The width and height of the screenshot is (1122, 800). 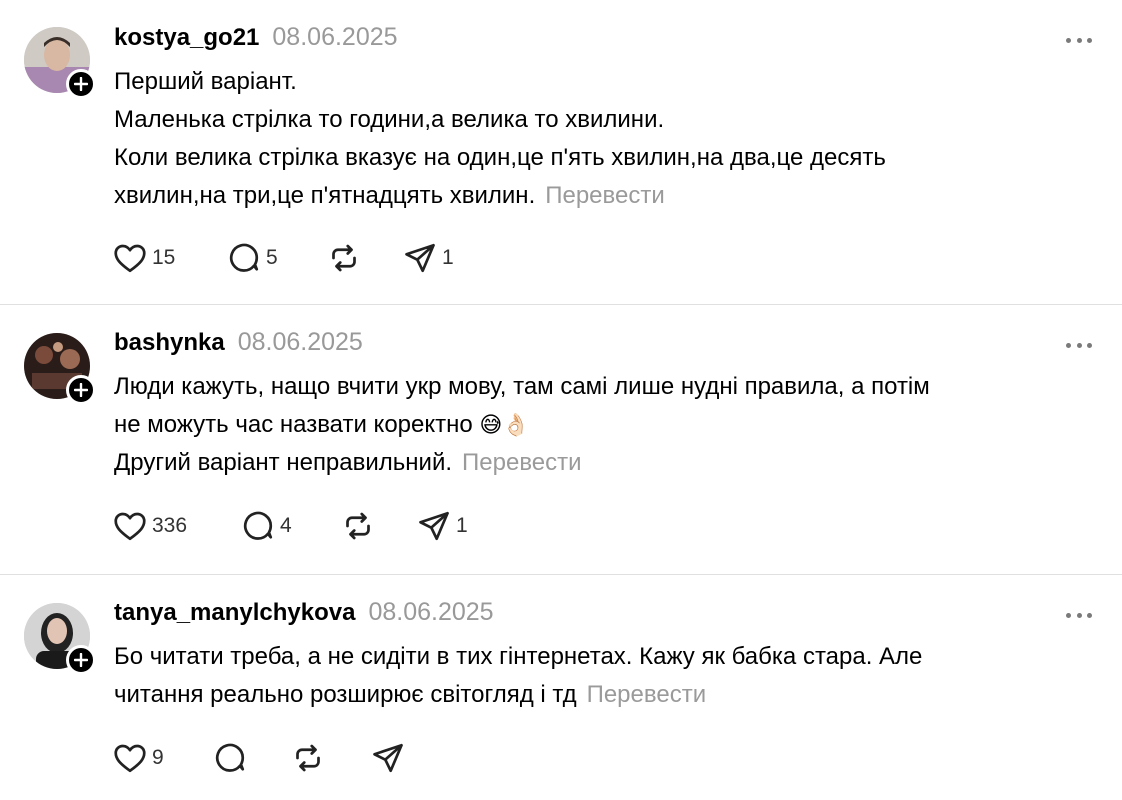 I want to click on comment-button: 5, so click(x=276, y=258).